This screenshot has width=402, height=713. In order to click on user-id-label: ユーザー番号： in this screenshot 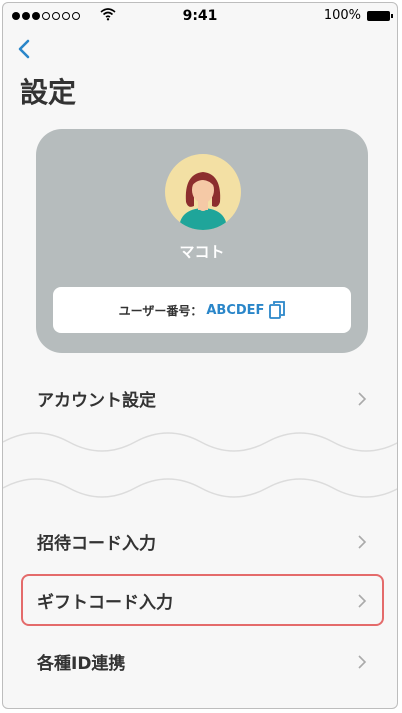, I will do `click(160, 310)`.